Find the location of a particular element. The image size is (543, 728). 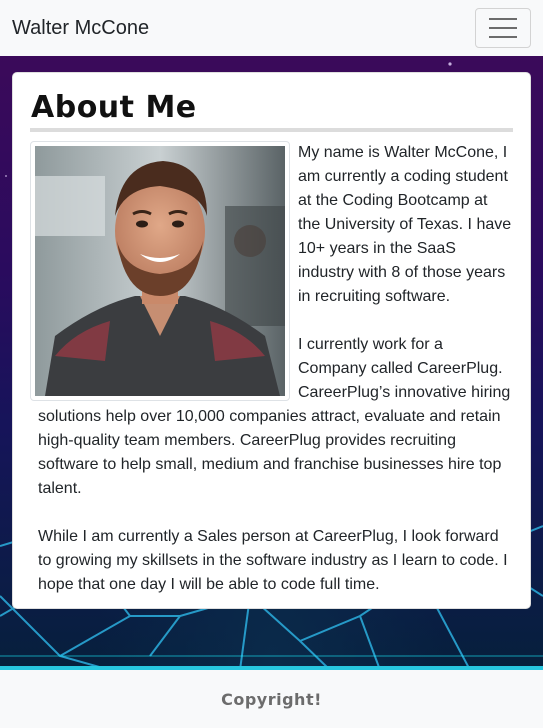

page-title: About Me is located at coordinates (114, 107).